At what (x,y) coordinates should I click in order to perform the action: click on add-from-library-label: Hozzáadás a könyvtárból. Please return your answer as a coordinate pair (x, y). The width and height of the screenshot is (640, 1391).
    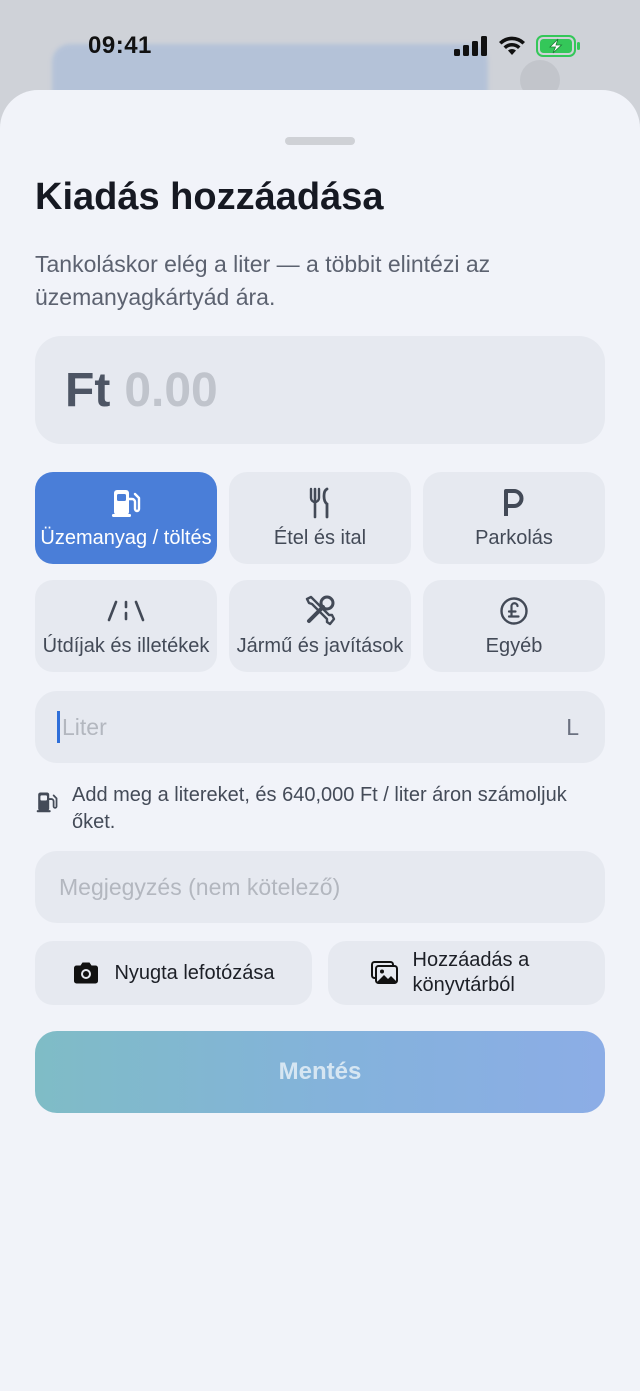
    Looking at the image, I should click on (471, 972).